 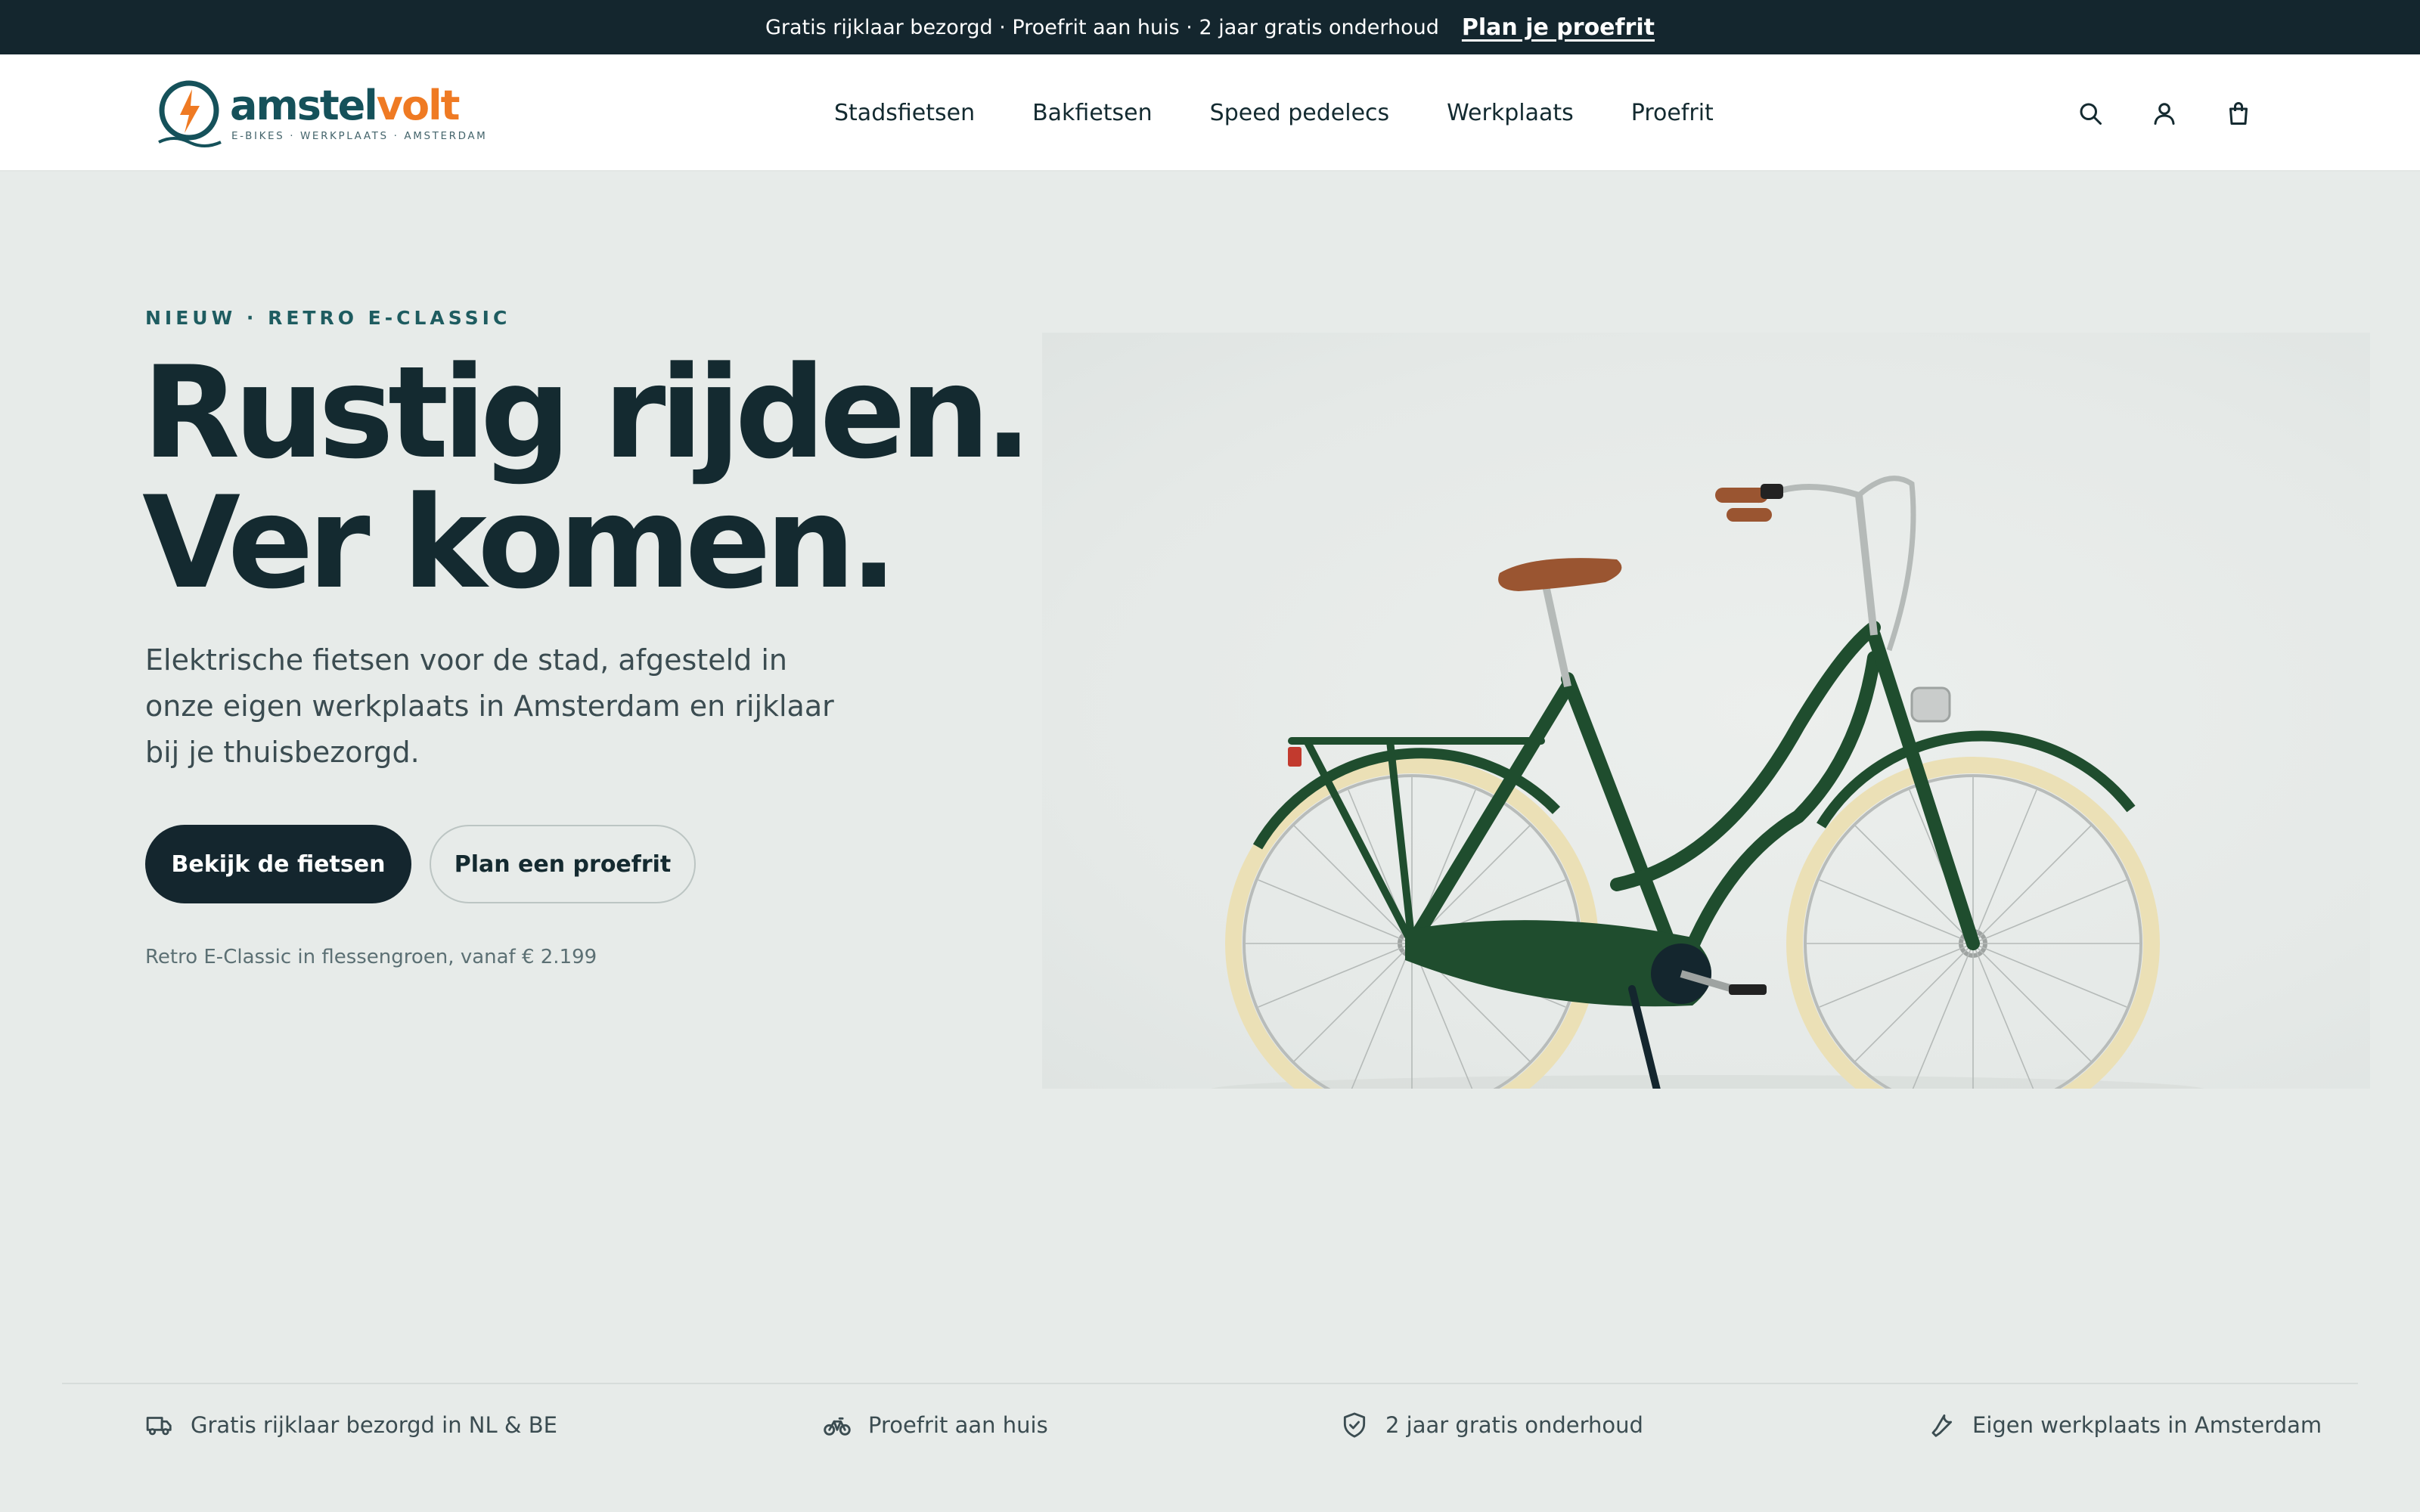 What do you see at coordinates (904, 113) in the screenshot?
I see `nav-item-stadsfietsen: Stadsfietsen` at bounding box center [904, 113].